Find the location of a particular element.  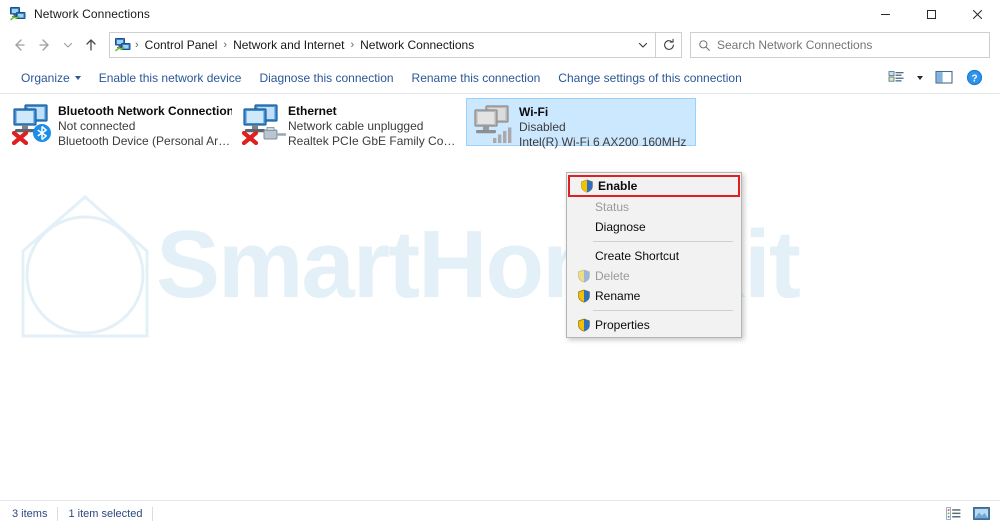

recent-locations-button is located at coordinates (68, 45).